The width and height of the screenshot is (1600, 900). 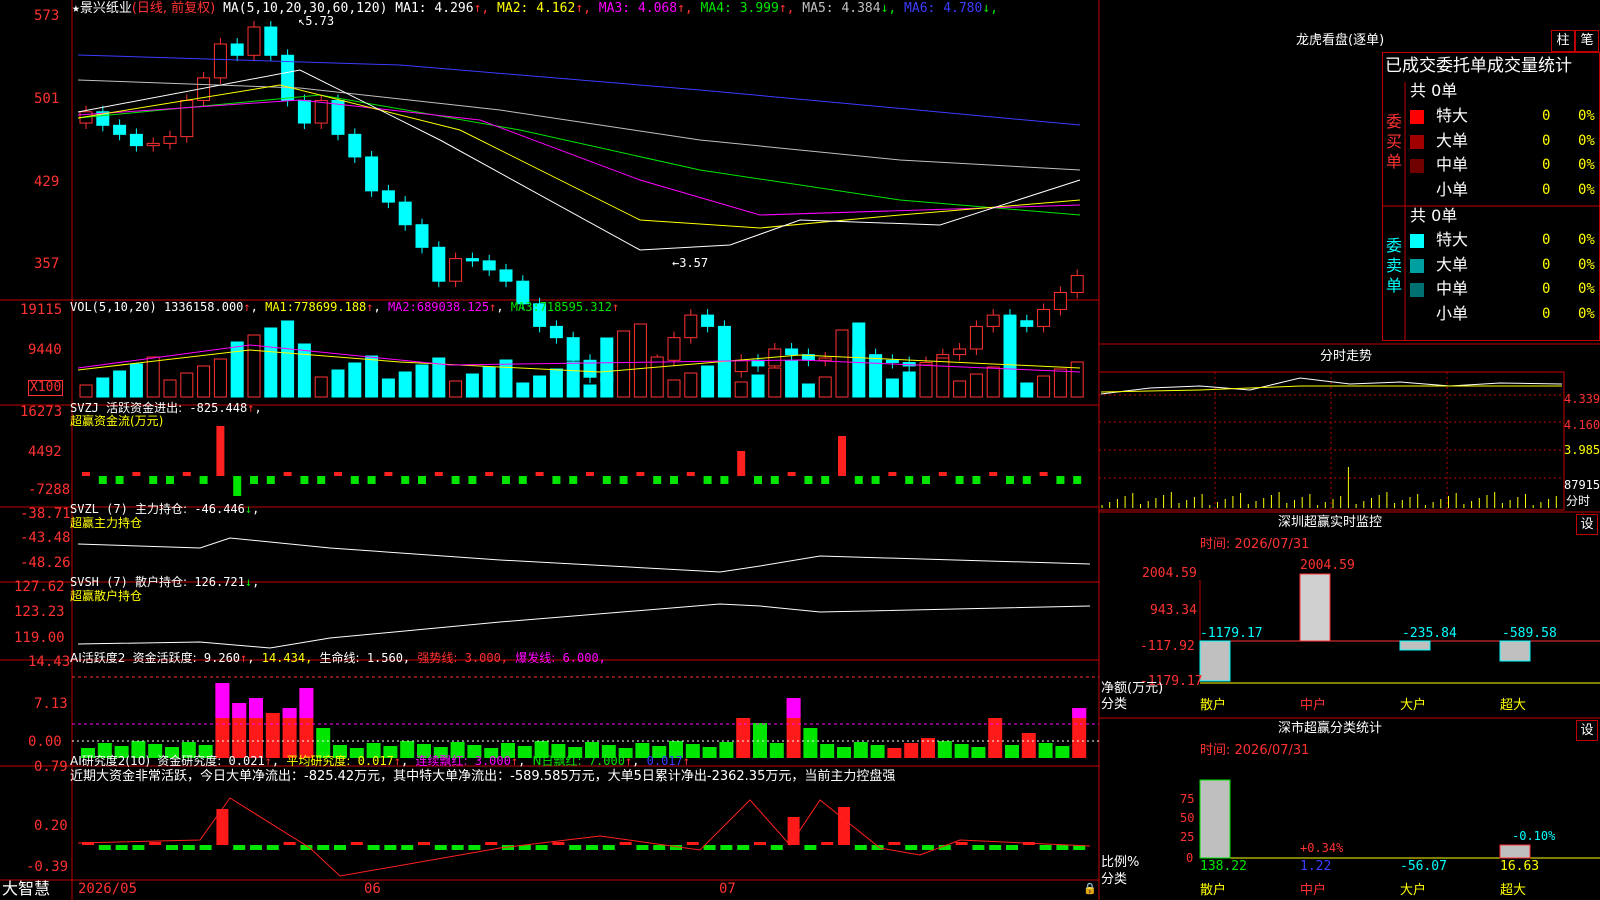 What do you see at coordinates (1578, 501) in the screenshot?
I see `intraday-unit: 分时` at bounding box center [1578, 501].